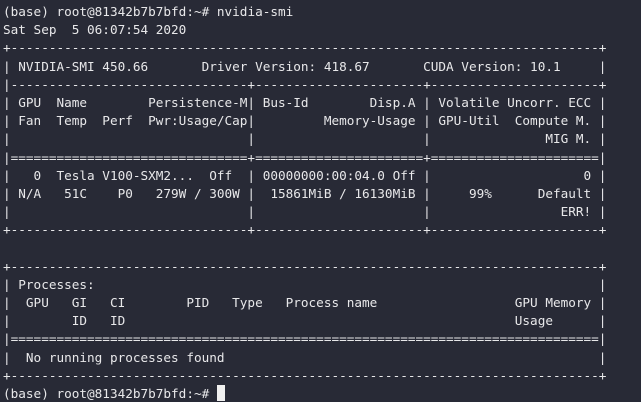 The height and width of the screenshot is (402, 641). What do you see at coordinates (322, 12) in the screenshot?
I see `command-line: (base) root@81342b7b7bfd:~# nvidia-smi` at bounding box center [322, 12].